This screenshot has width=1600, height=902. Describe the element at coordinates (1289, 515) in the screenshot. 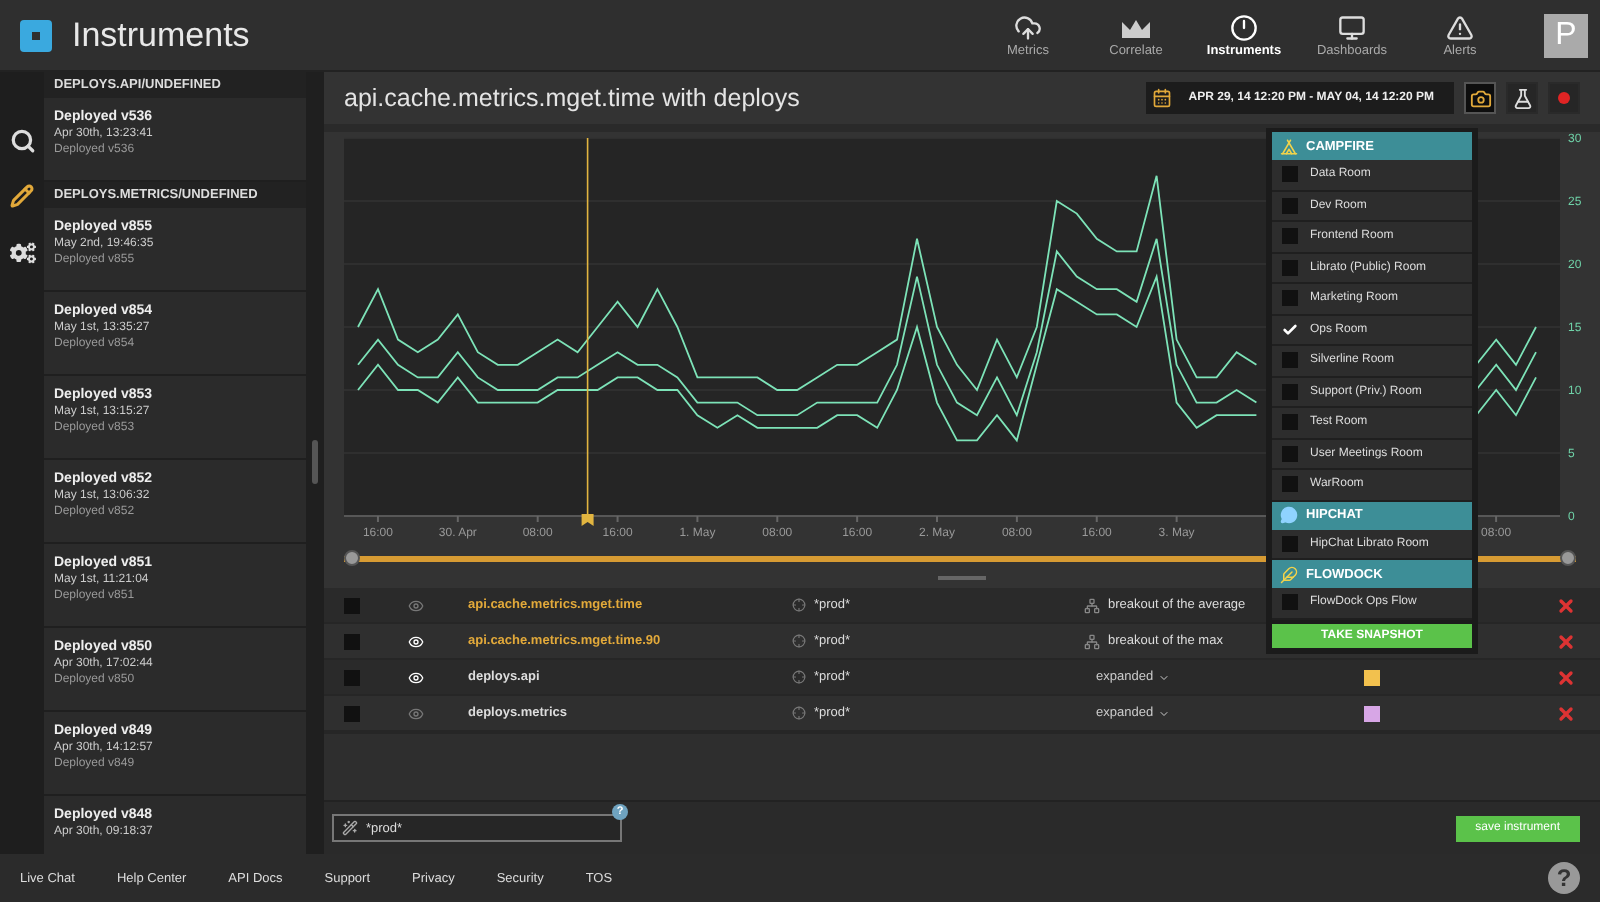

I see `chat-bubble-icon` at that location.